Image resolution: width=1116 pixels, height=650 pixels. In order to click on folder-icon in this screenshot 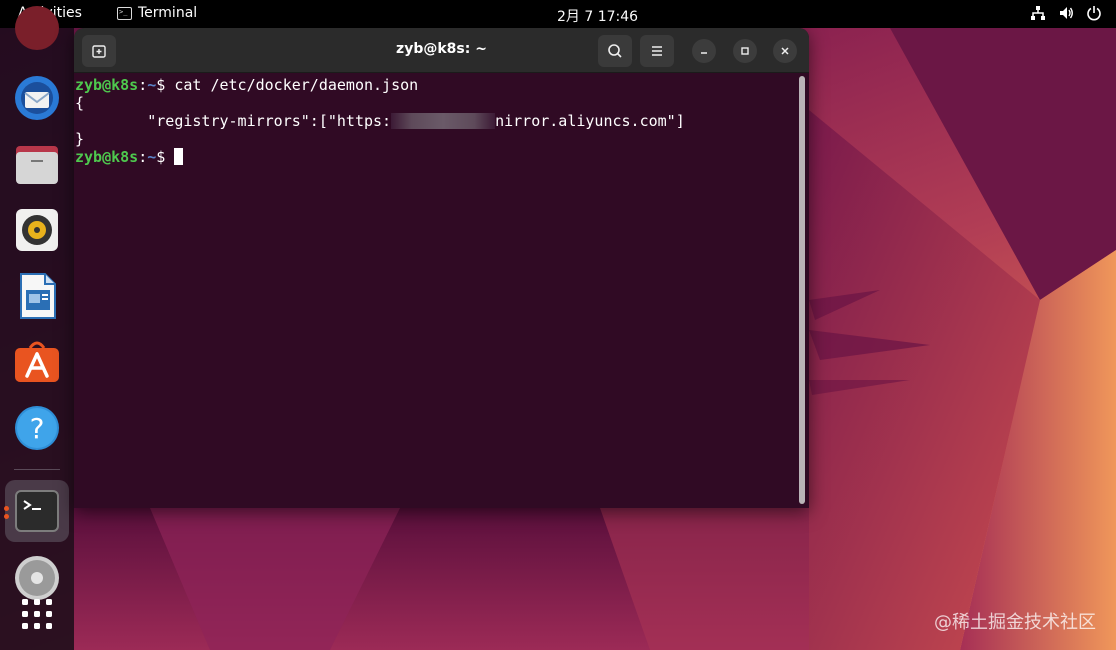, I will do `click(37, 165)`.